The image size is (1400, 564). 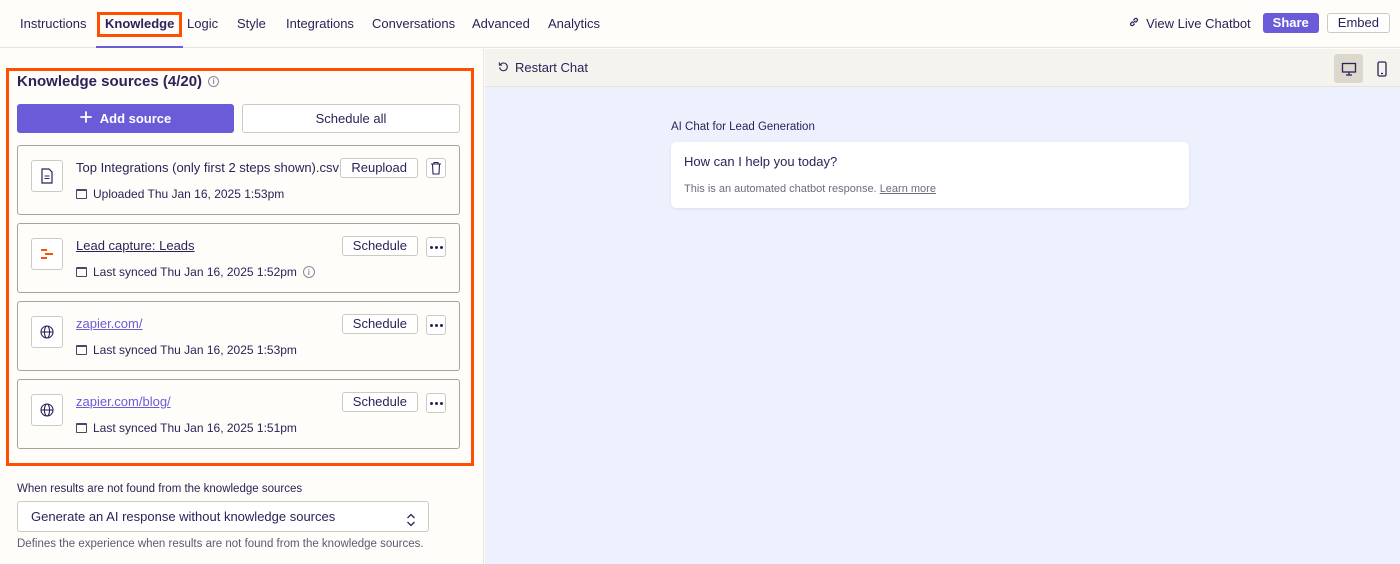 What do you see at coordinates (110, 81) in the screenshot?
I see `knowledge-sources-title-text: Knowledge sources (4/20)` at bounding box center [110, 81].